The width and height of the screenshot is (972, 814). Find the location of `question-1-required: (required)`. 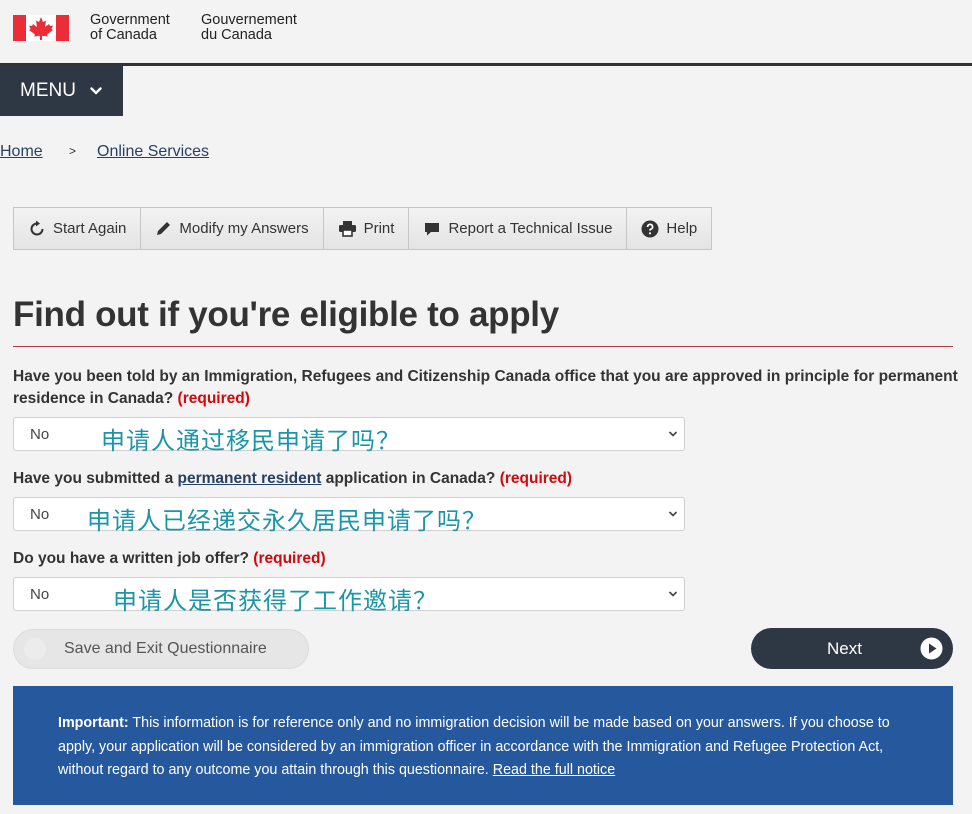

question-1-required: (required) is located at coordinates (213, 398).